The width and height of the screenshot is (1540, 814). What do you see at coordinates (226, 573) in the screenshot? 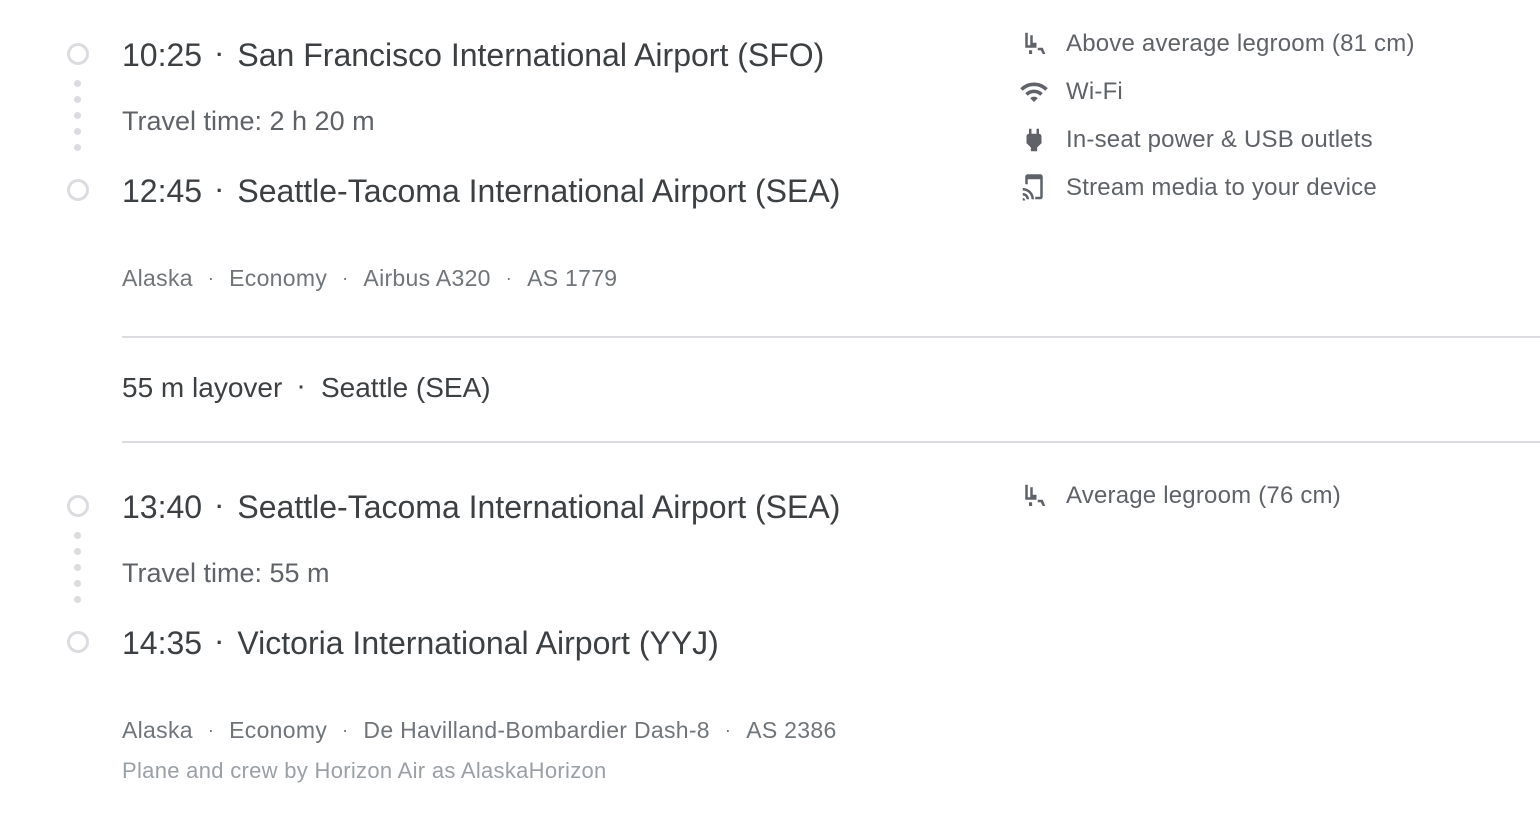
I see `travel-time: Travel time: 55 m` at bounding box center [226, 573].